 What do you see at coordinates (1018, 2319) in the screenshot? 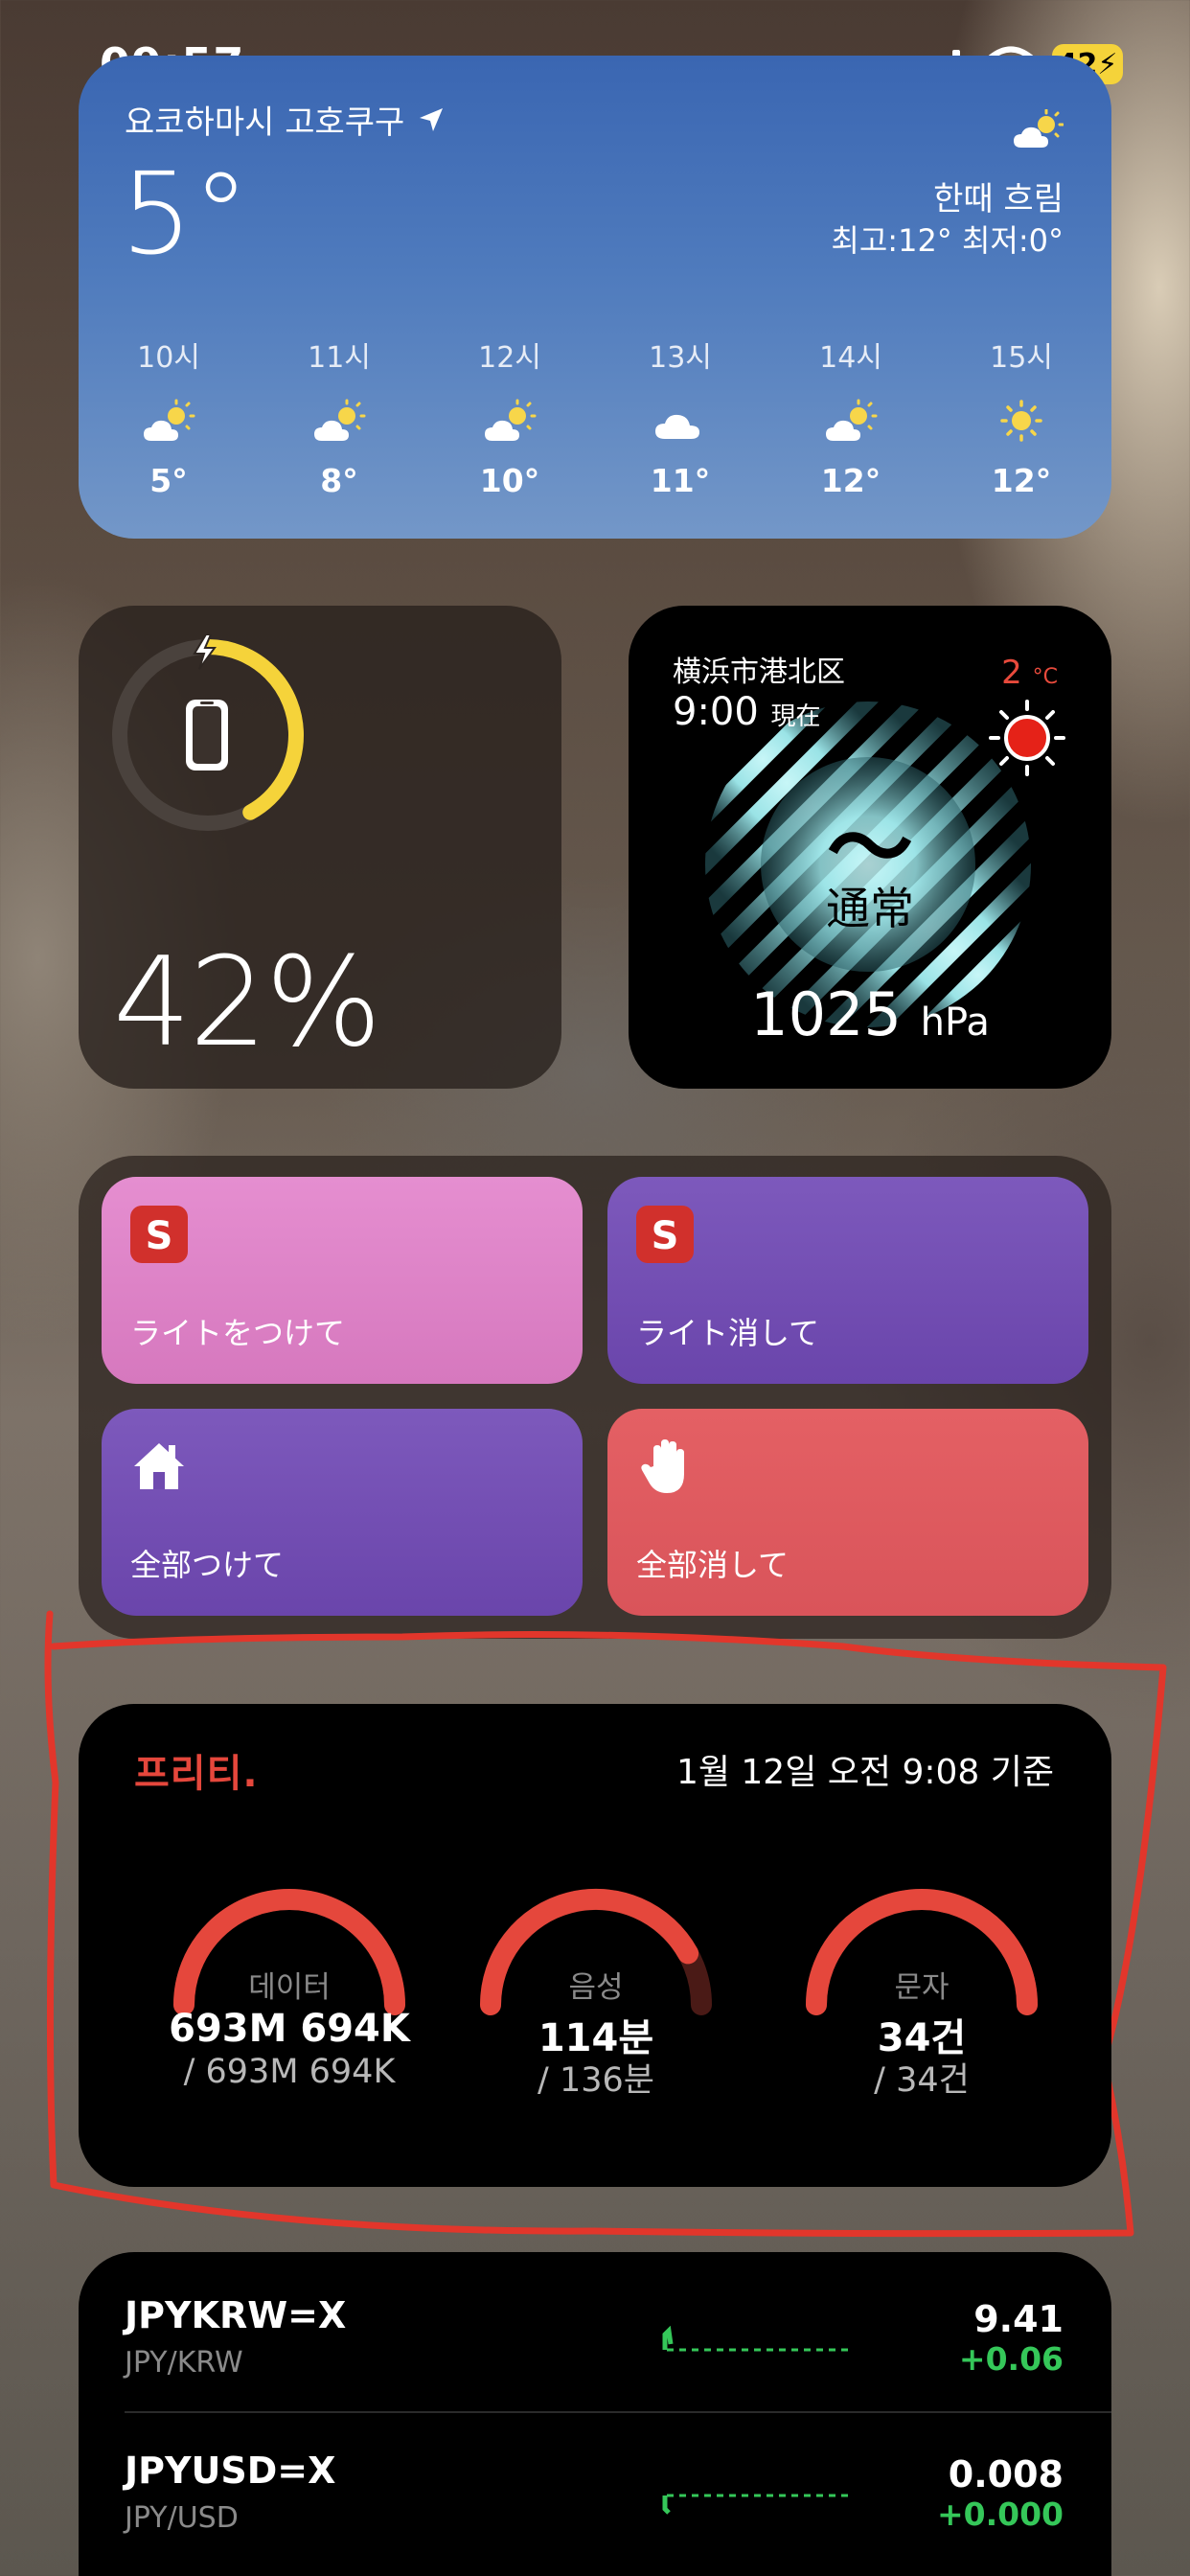
I see `stock-price: 9.41` at bounding box center [1018, 2319].